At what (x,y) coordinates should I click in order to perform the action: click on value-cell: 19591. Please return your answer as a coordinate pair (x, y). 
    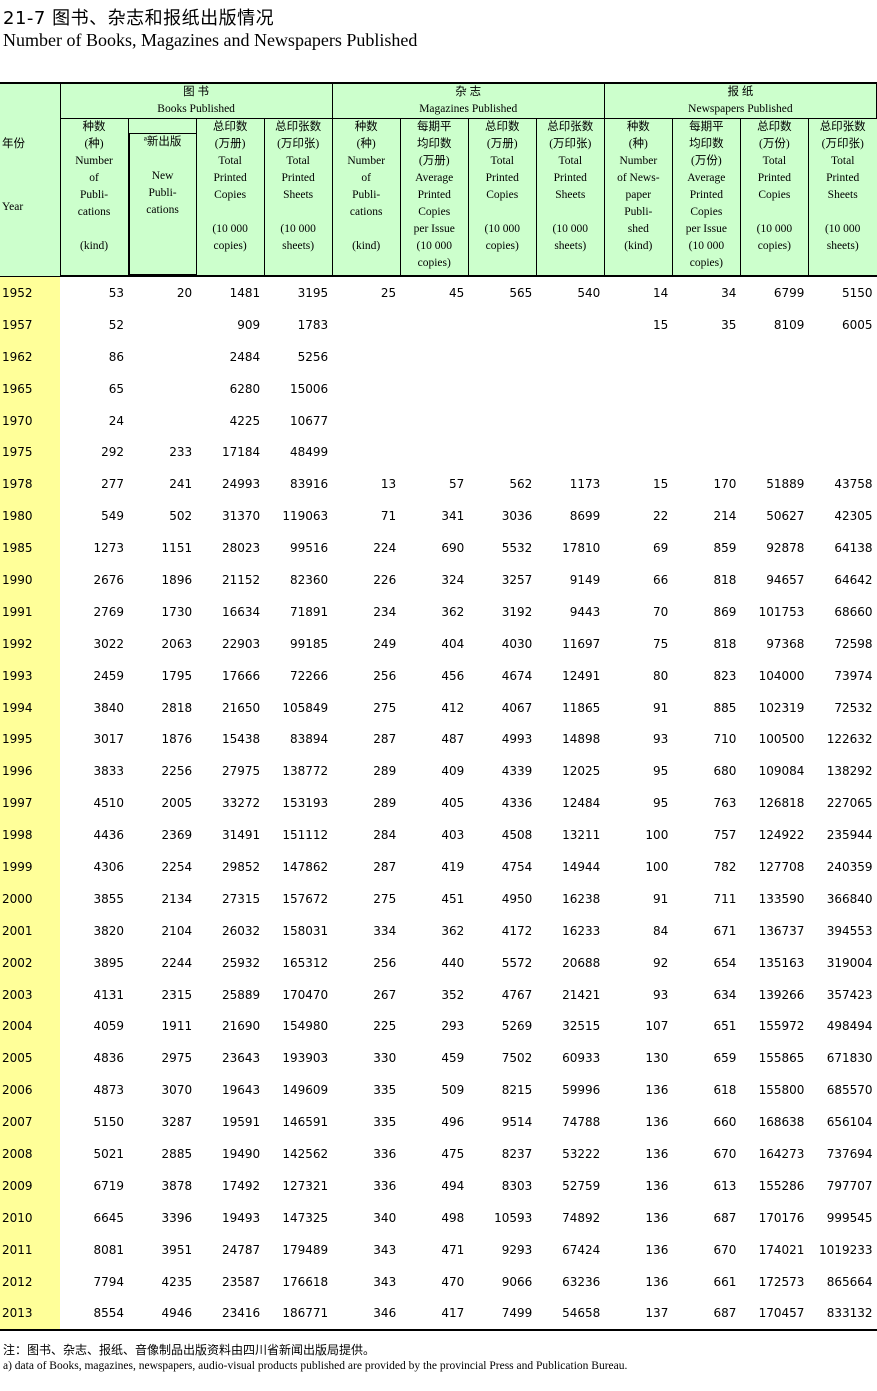
    Looking at the image, I should click on (241, 1122).